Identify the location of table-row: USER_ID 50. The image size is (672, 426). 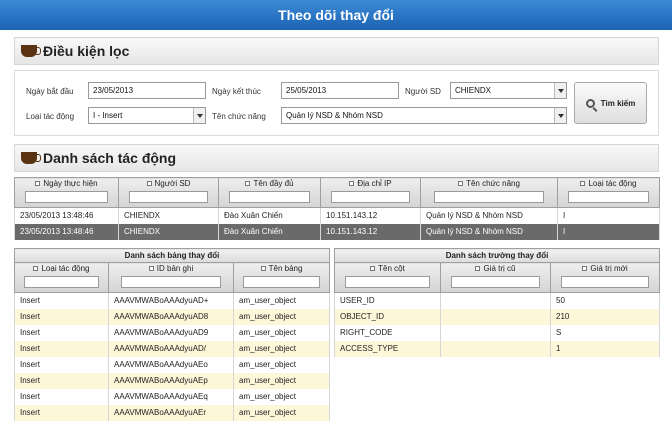
(497, 300).